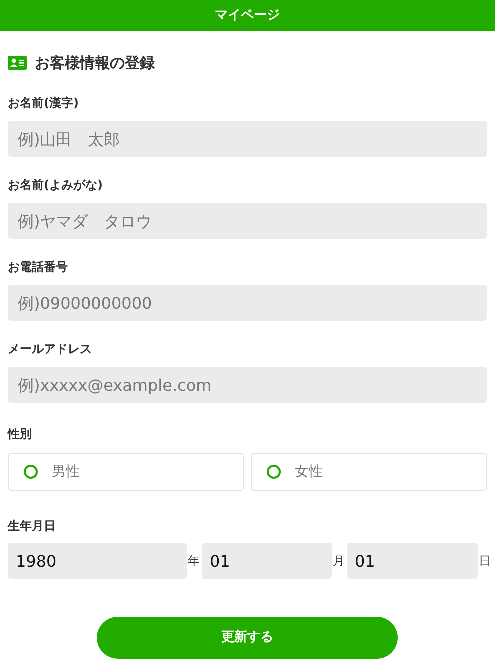  I want to click on input-field: 1980, so click(97, 561).